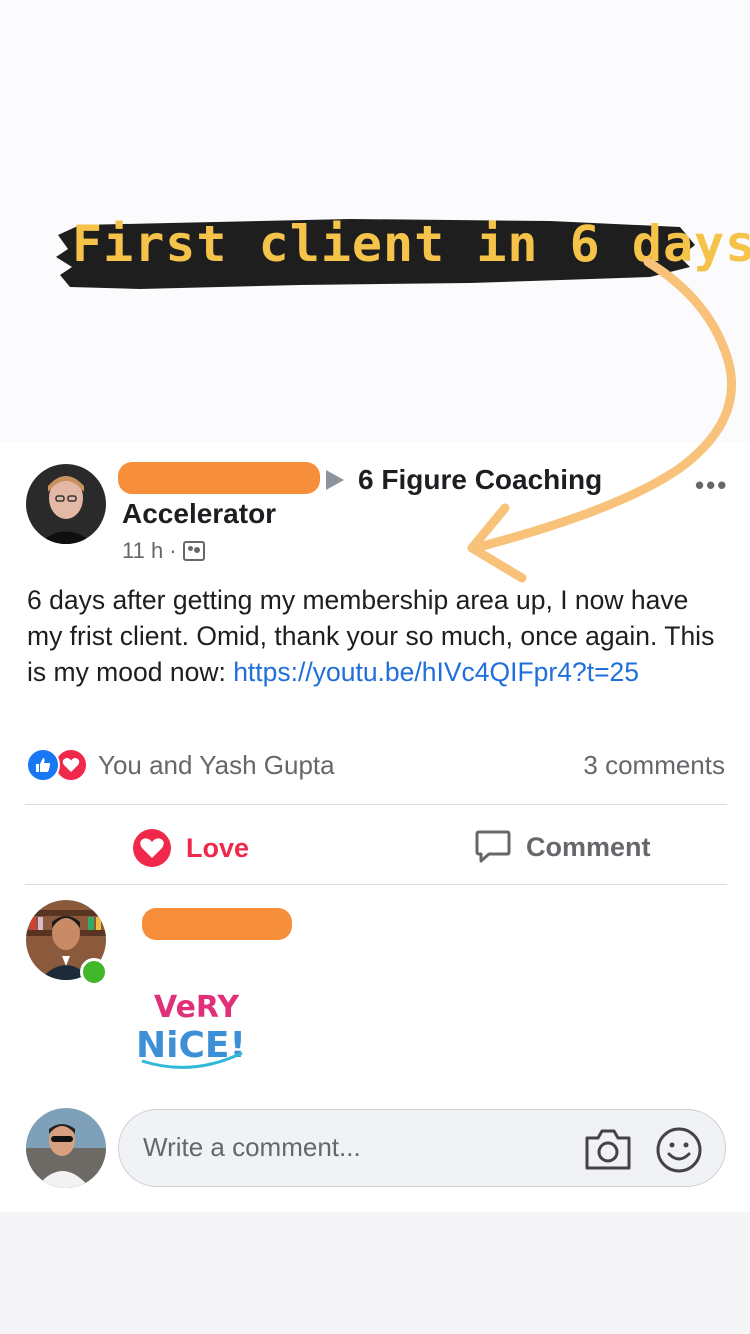 The height and width of the screenshot is (1334, 750). I want to click on comments-count: 3 comments, so click(654, 765).